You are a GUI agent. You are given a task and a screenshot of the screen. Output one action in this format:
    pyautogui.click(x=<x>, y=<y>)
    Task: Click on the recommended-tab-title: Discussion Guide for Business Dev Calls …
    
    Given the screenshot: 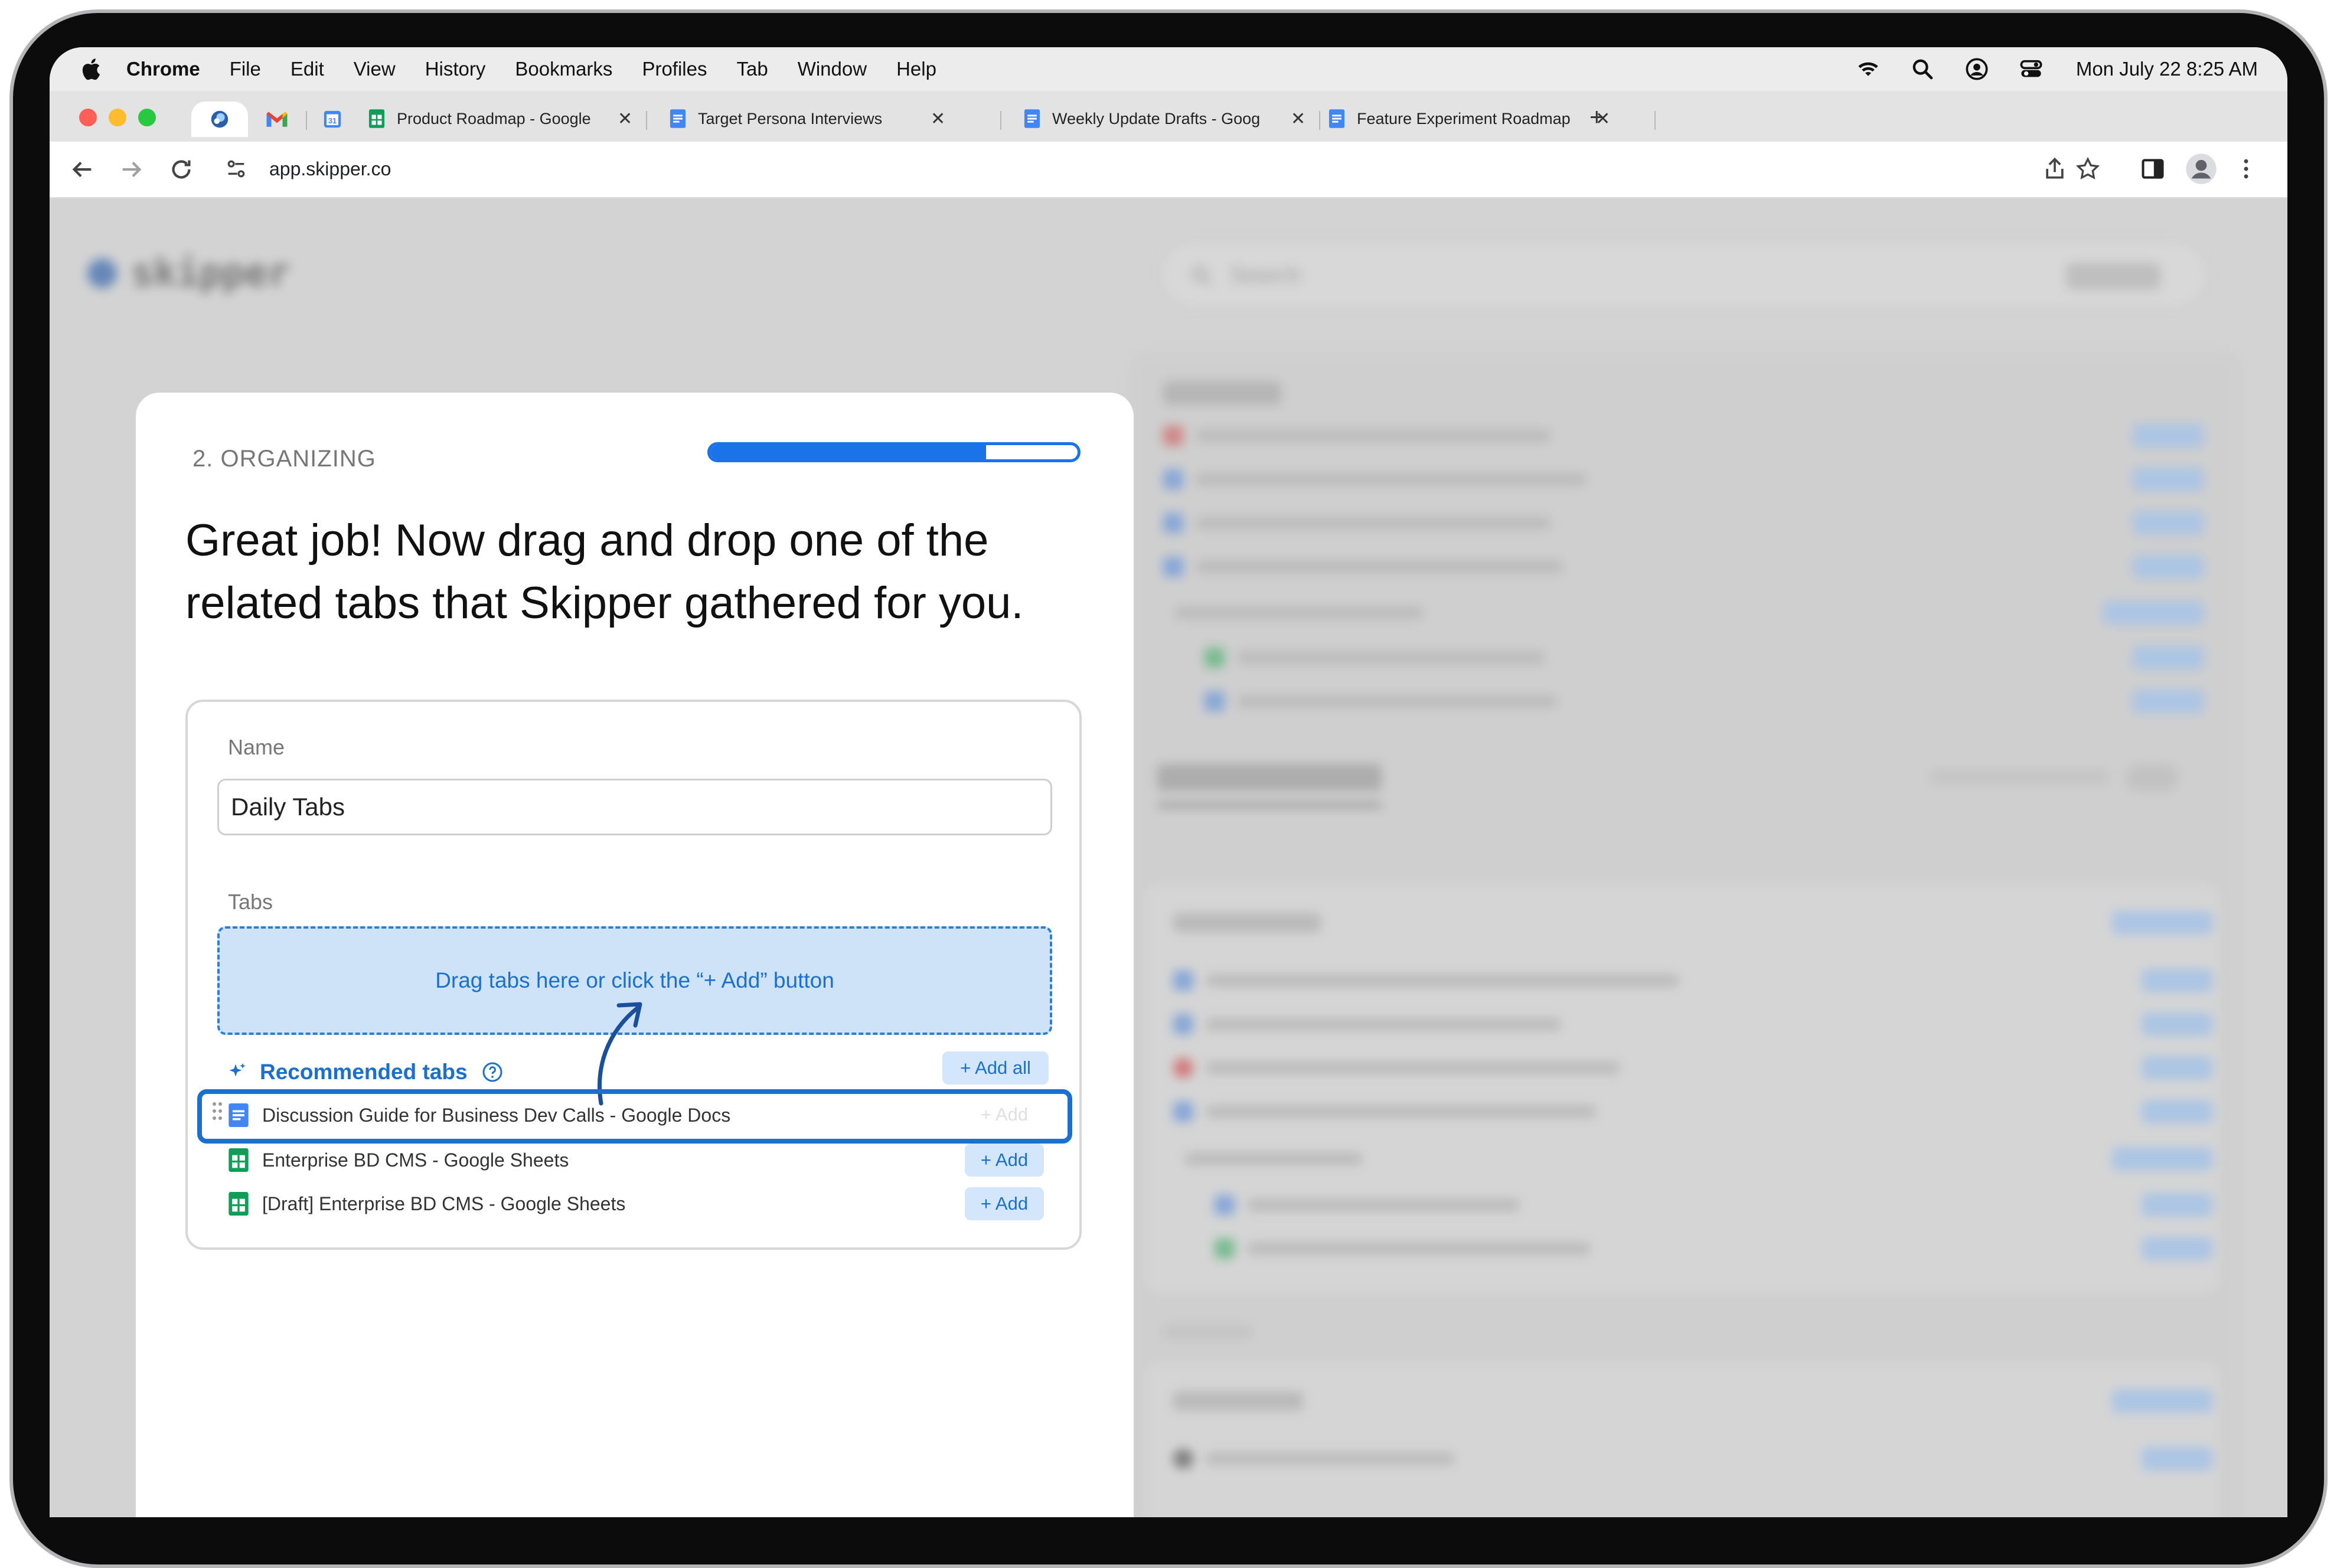 What is the action you would take?
    pyautogui.click(x=497, y=1115)
    